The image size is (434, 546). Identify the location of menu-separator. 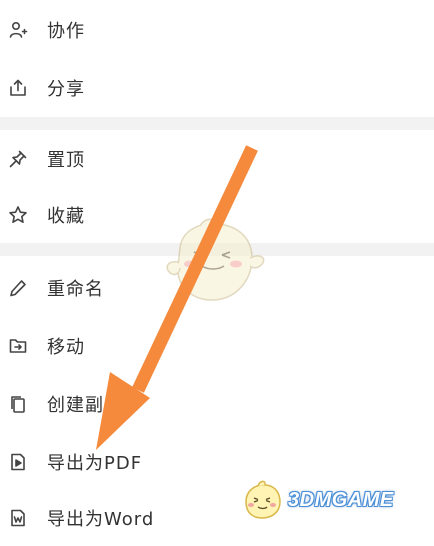
(217, 123).